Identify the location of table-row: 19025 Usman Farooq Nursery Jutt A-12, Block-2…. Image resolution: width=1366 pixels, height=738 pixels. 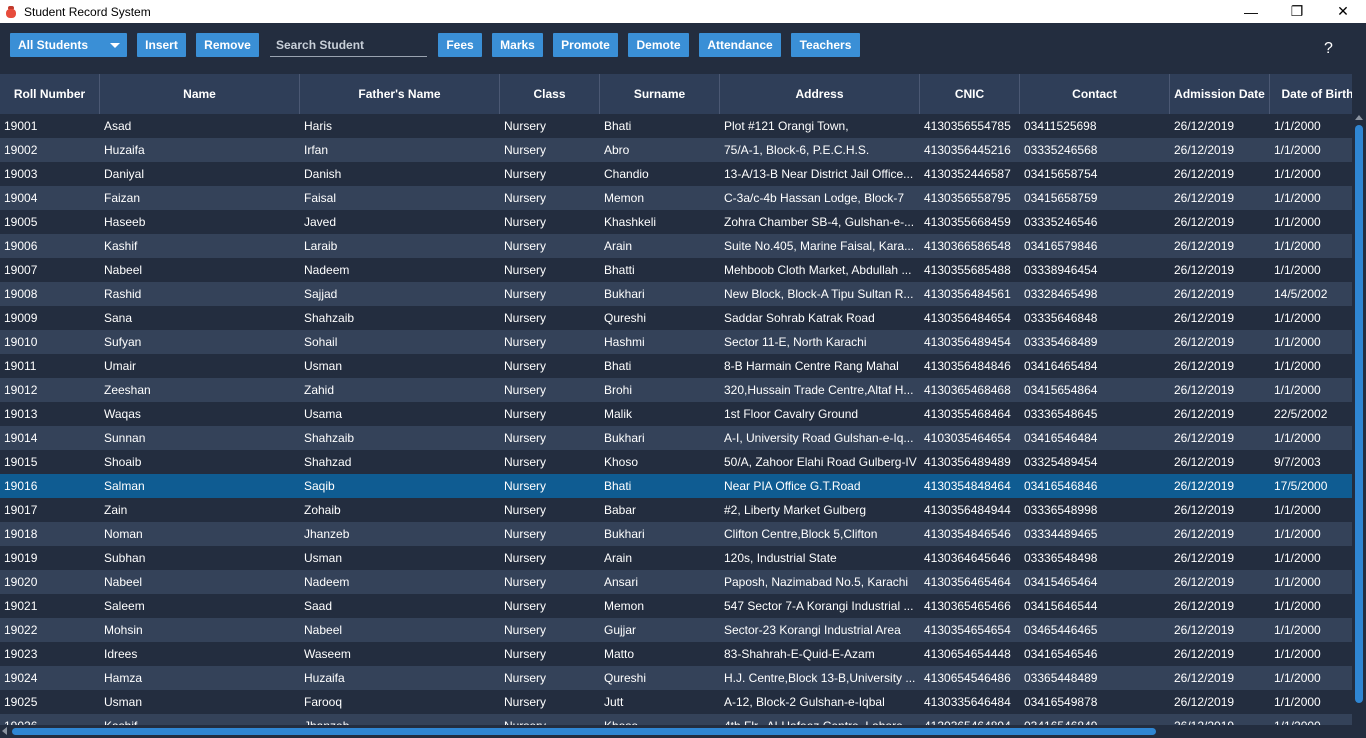
(676, 702).